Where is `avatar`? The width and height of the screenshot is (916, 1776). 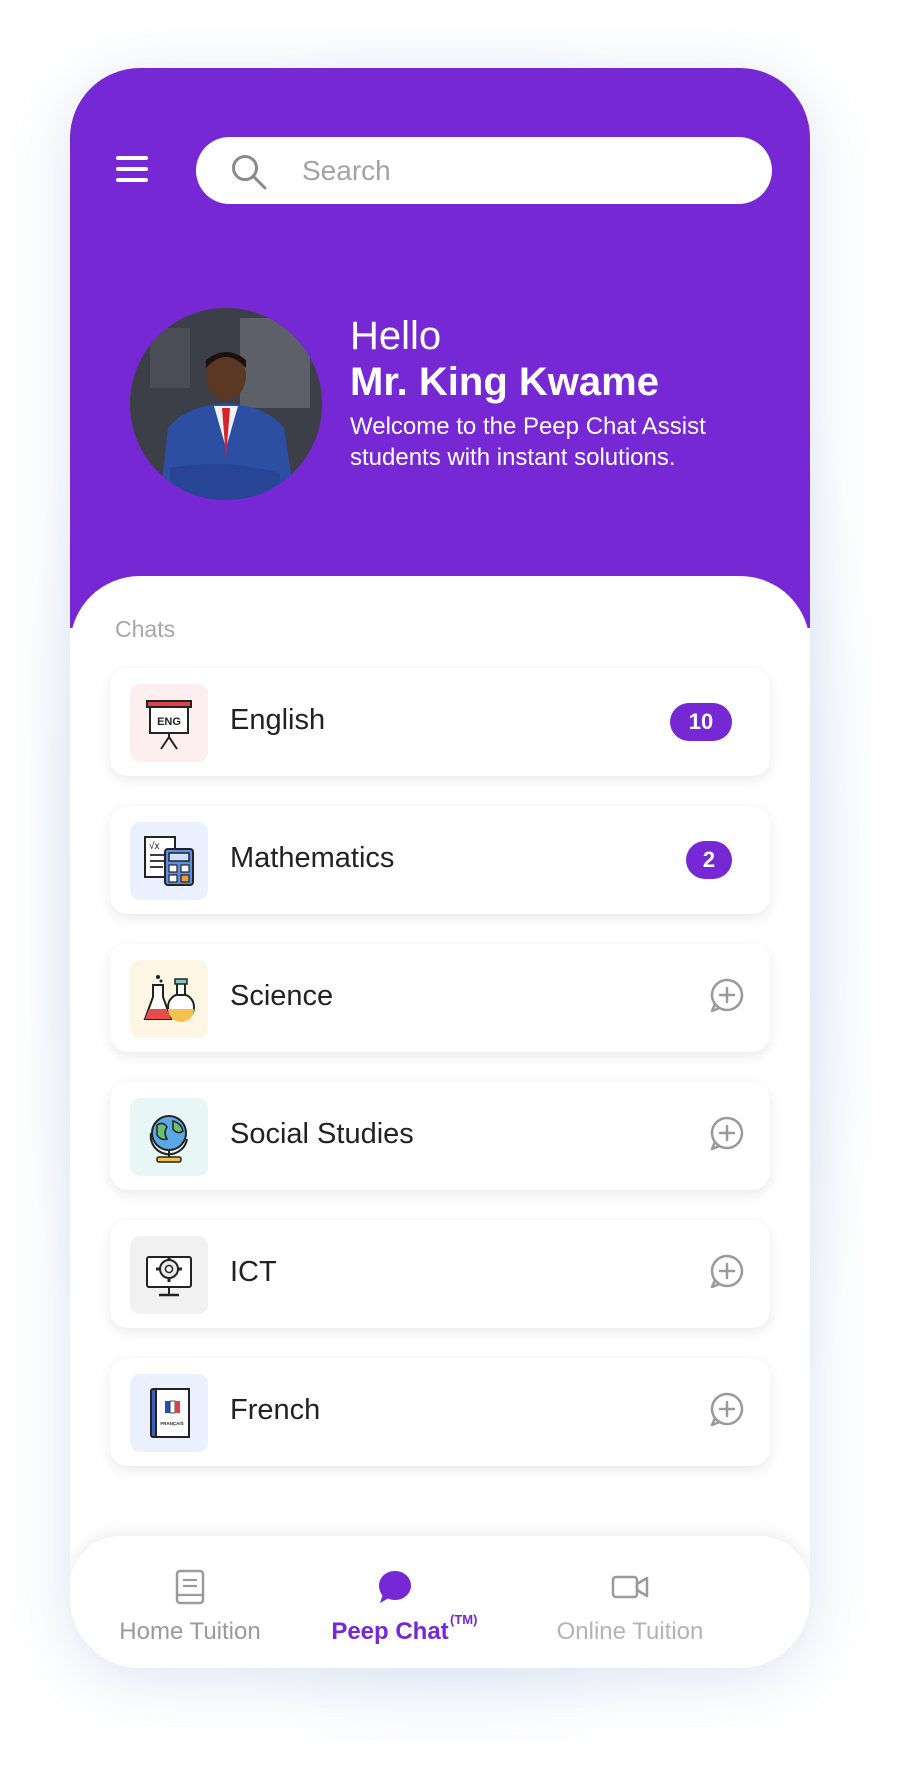
avatar is located at coordinates (226, 404).